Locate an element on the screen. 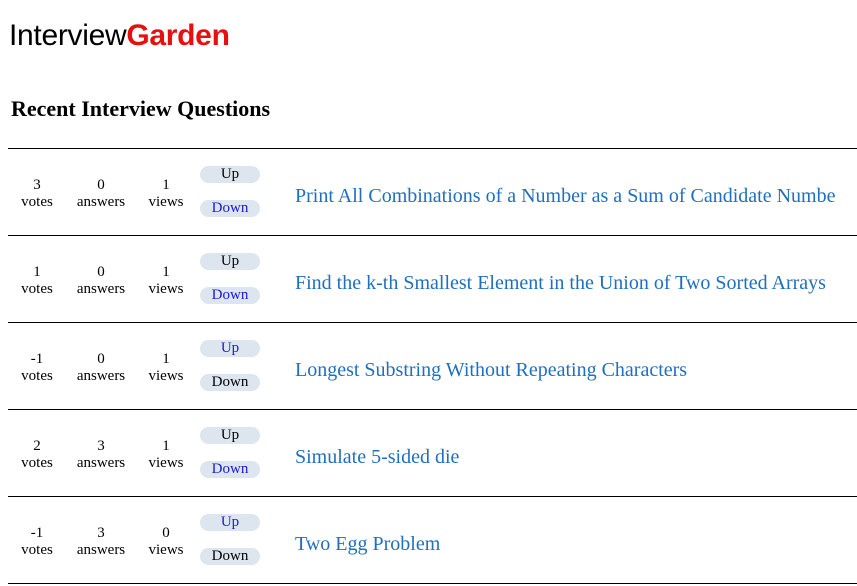 The image size is (857, 586). site-logo: InterviewGarden is located at coordinates (119, 36).